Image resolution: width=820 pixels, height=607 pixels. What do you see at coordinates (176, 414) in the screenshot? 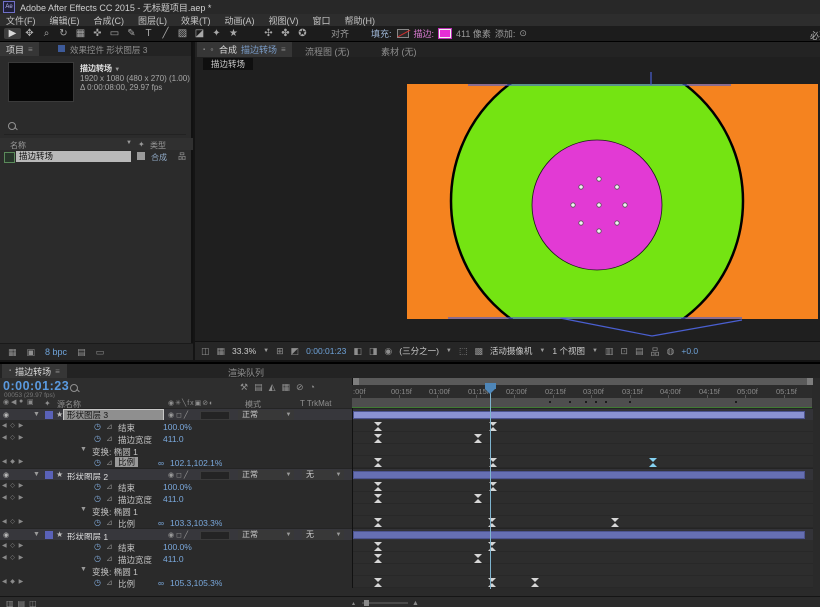
I see `layer-row: ◉ ▼ ★ 形状图层 3 ◉◻╱ 正常 ▼` at bounding box center [176, 414].